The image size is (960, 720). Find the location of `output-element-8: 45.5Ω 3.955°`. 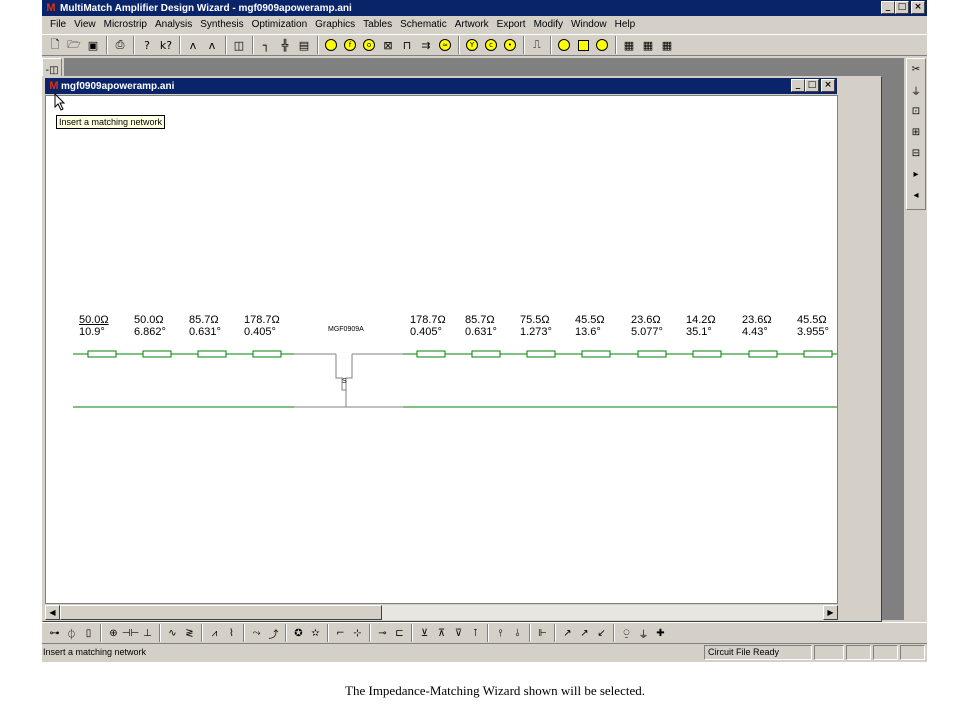

output-element-8: 45.5Ω 3.955° is located at coordinates (817, 326).